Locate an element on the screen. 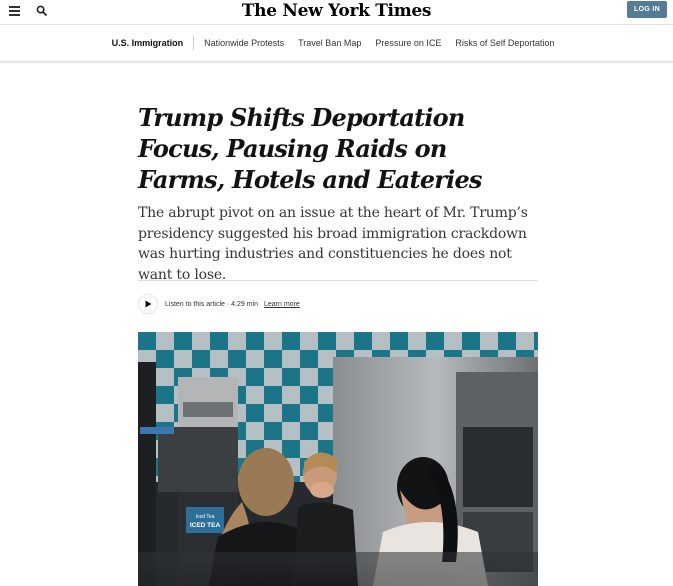 This screenshot has height=586, width=673. play-button is located at coordinates (148, 304).